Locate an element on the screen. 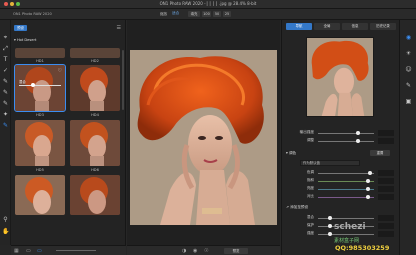 The width and height of the screenshot is (416, 255). tab-navigator: 导航 is located at coordinates (299, 26).